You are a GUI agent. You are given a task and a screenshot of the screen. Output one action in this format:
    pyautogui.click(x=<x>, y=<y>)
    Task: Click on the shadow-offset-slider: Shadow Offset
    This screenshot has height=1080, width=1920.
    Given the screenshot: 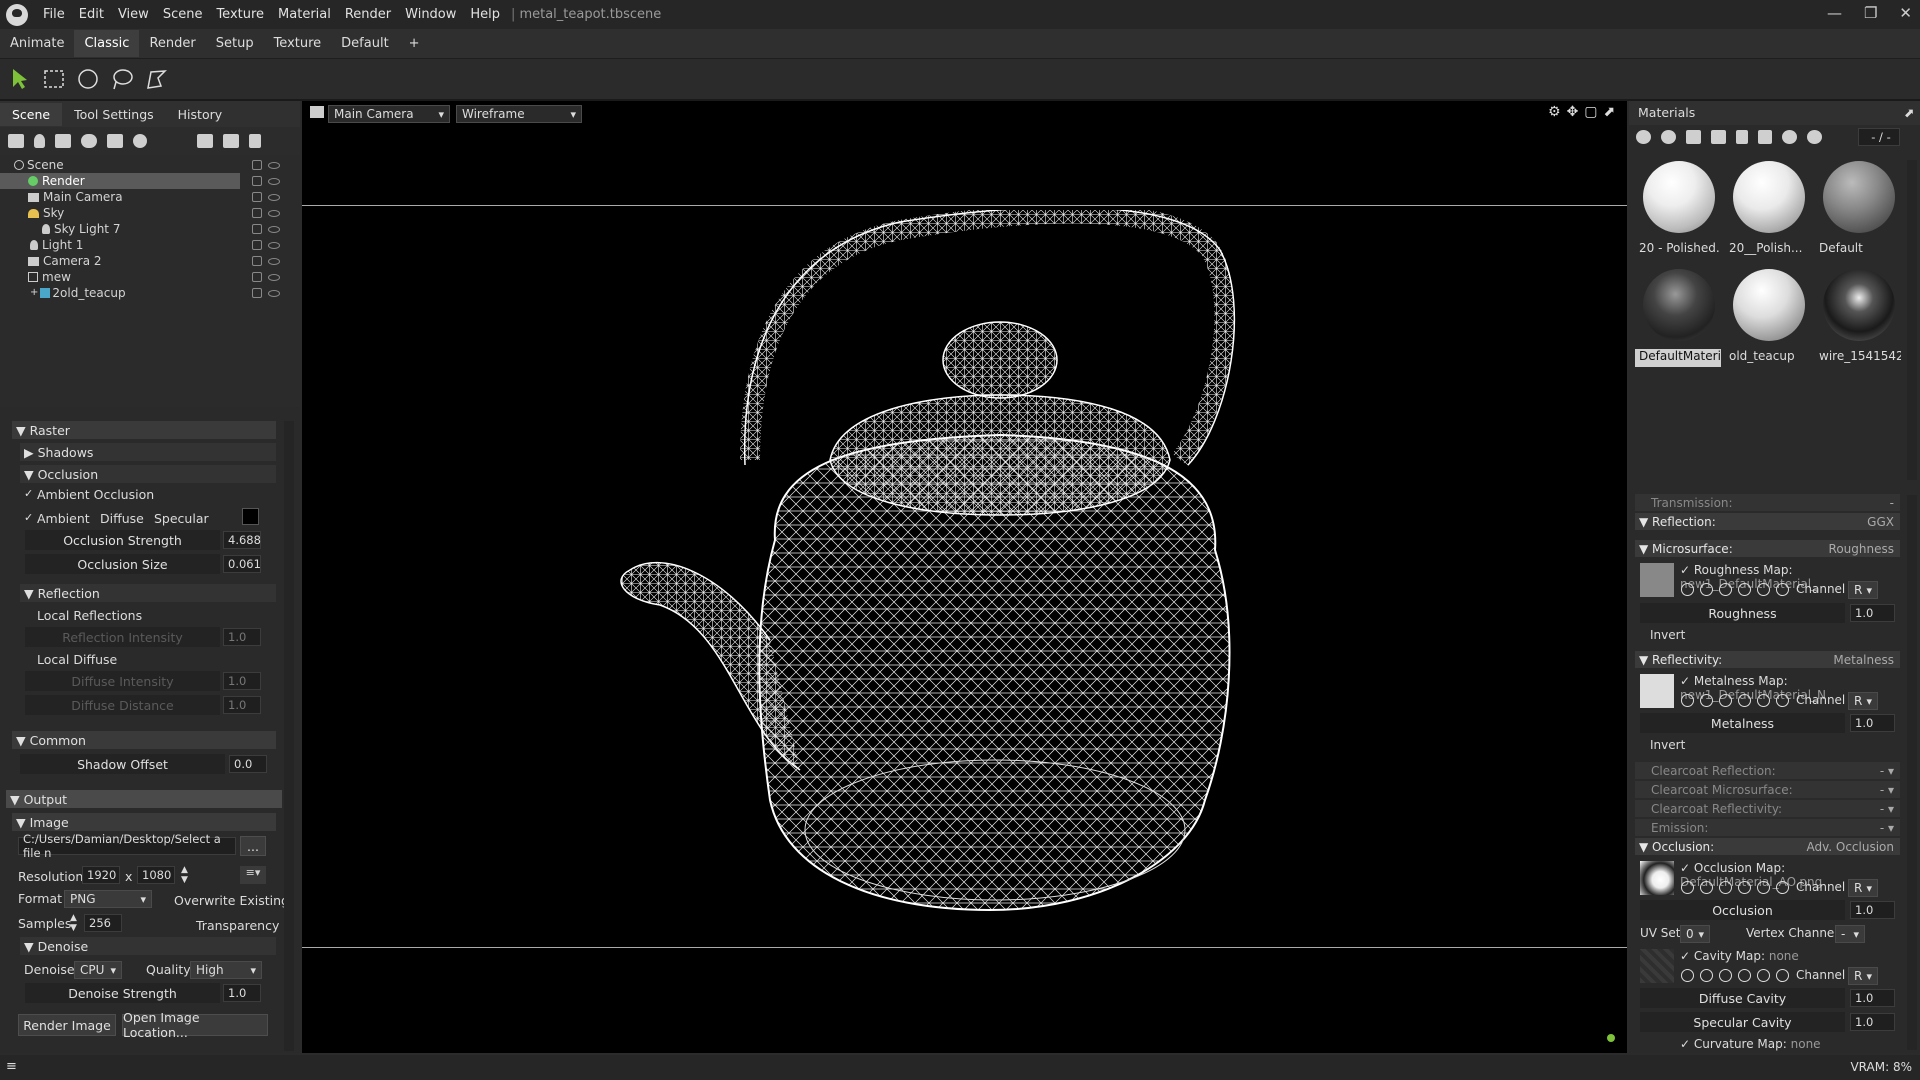 What is the action you would take?
    pyautogui.click(x=122, y=764)
    